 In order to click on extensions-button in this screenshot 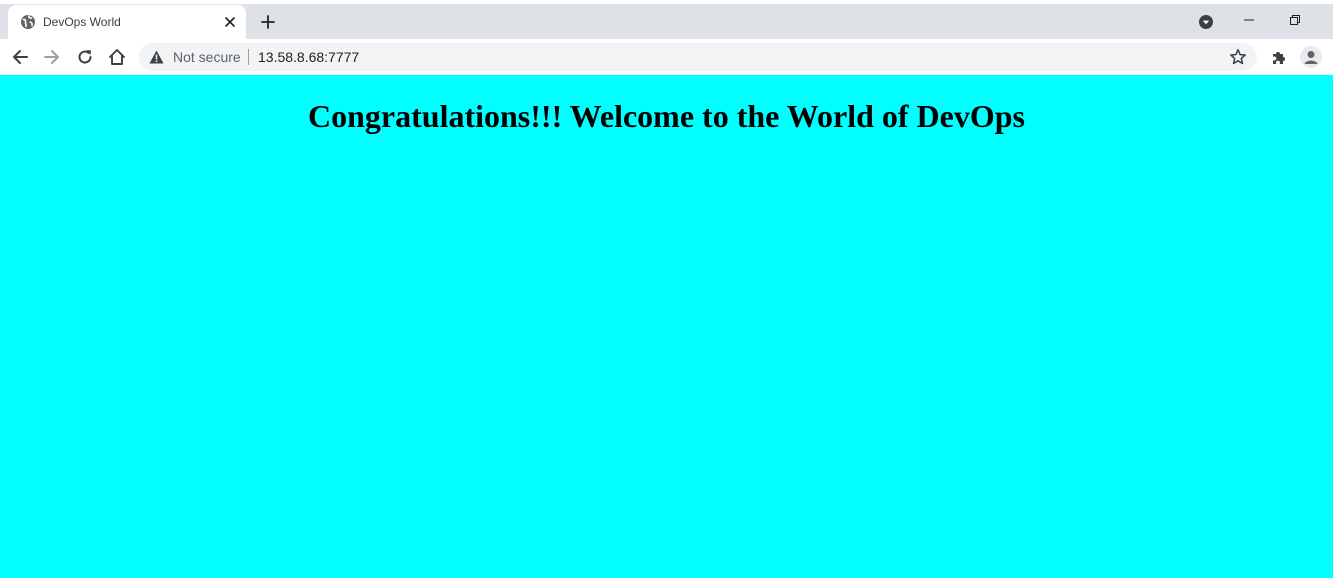, I will do `click(1279, 57)`.